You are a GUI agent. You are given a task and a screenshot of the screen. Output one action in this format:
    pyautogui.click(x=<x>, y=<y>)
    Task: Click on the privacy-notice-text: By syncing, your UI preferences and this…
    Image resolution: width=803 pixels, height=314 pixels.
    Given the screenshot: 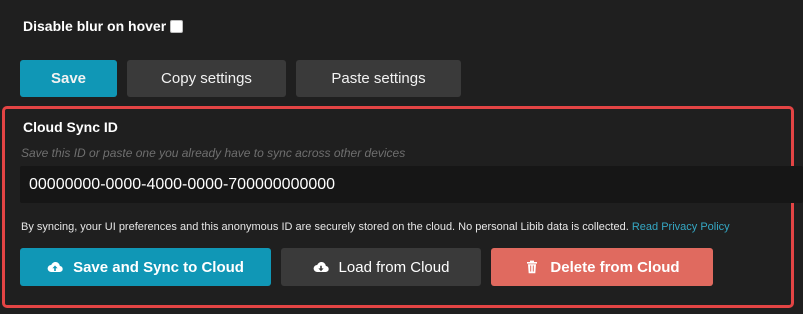 What is the action you would take?
    pyautogui.click(x=325, y=227)
    